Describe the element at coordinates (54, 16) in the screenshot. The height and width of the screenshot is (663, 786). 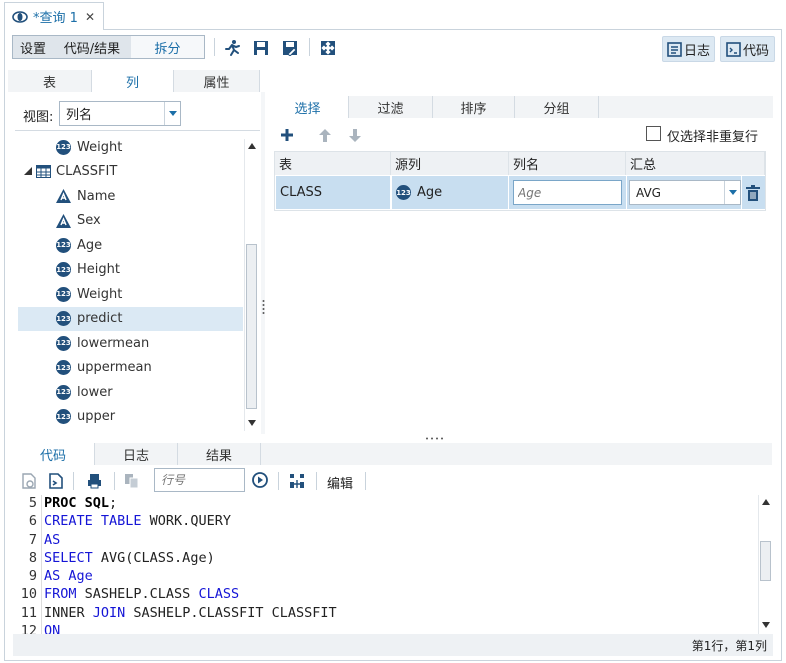
I see `document-tab: *查询 1 ✕` at that location.